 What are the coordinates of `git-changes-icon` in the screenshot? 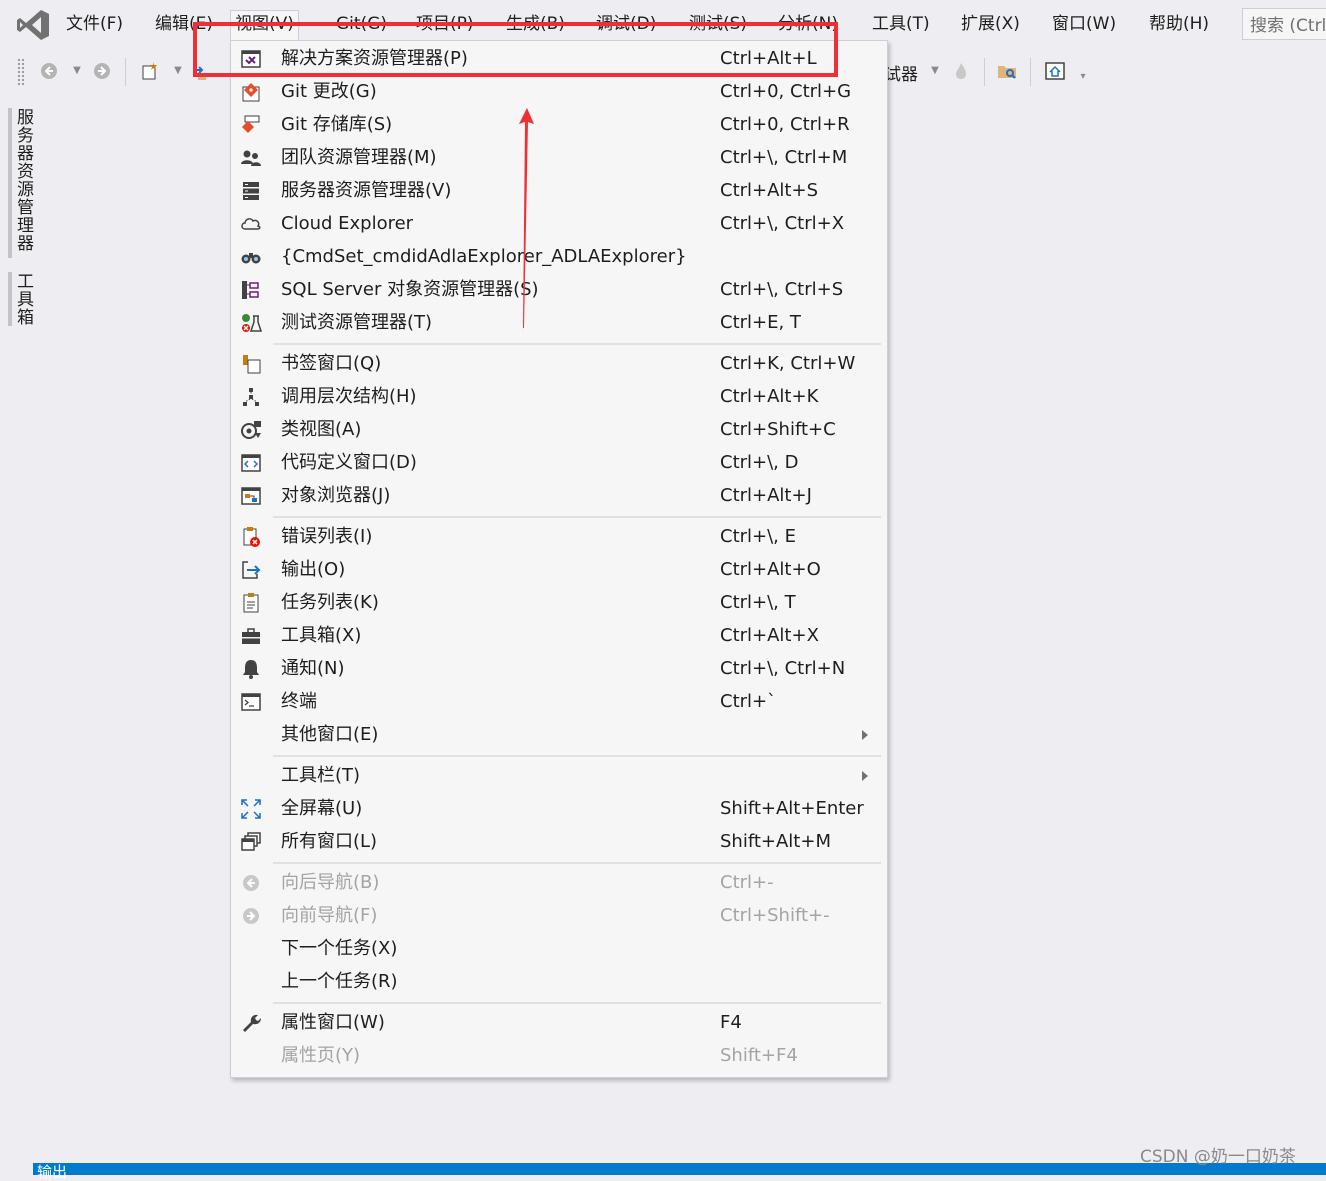 It's located at (251, 92).